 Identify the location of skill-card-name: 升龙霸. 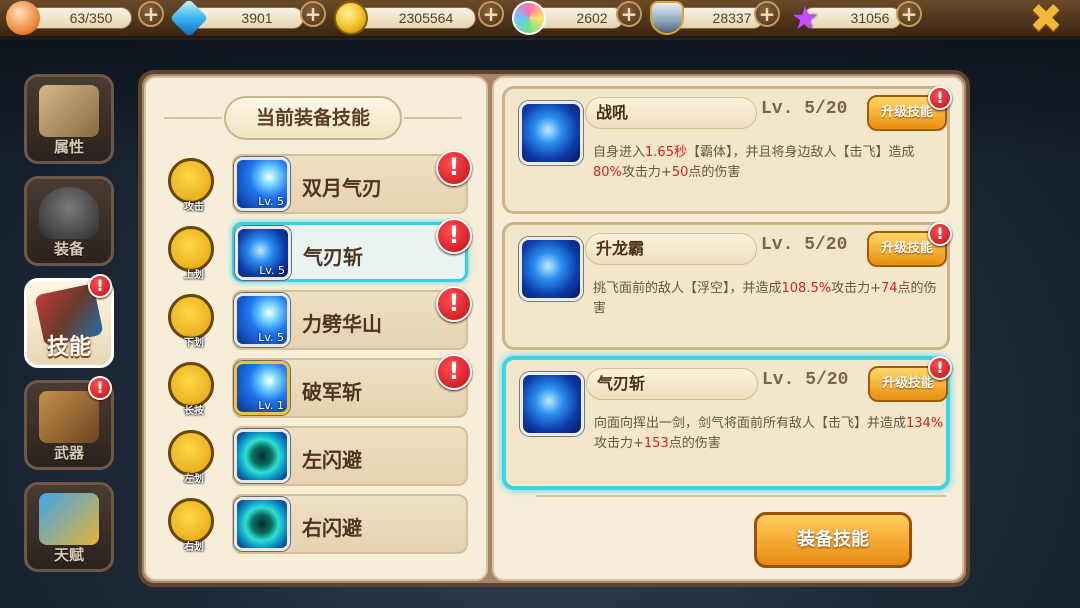
(671, 249).